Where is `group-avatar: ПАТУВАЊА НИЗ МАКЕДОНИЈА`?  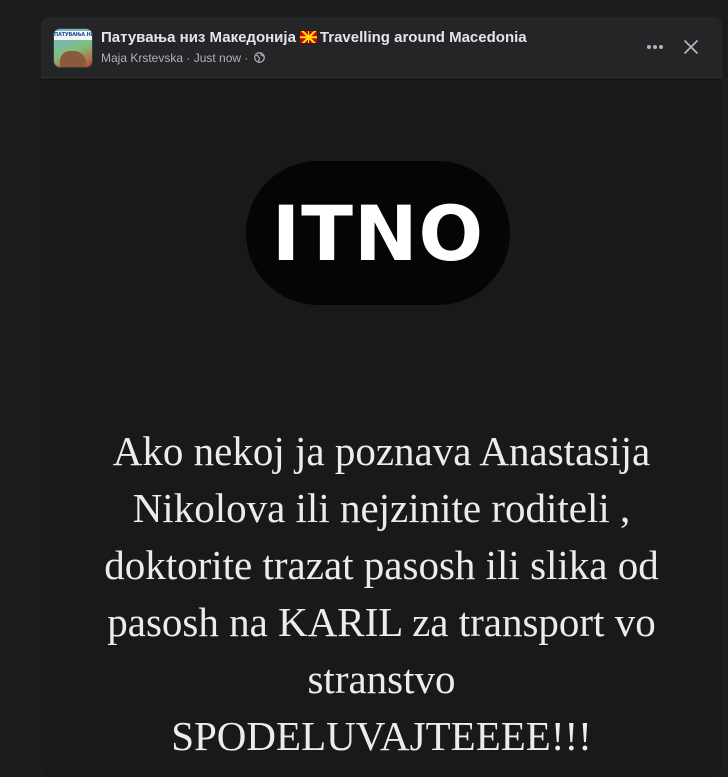
group-avatar: ПАТУВАЊА НИЗ МАКЕДОНИЈА is located at coordinates (73, 48).